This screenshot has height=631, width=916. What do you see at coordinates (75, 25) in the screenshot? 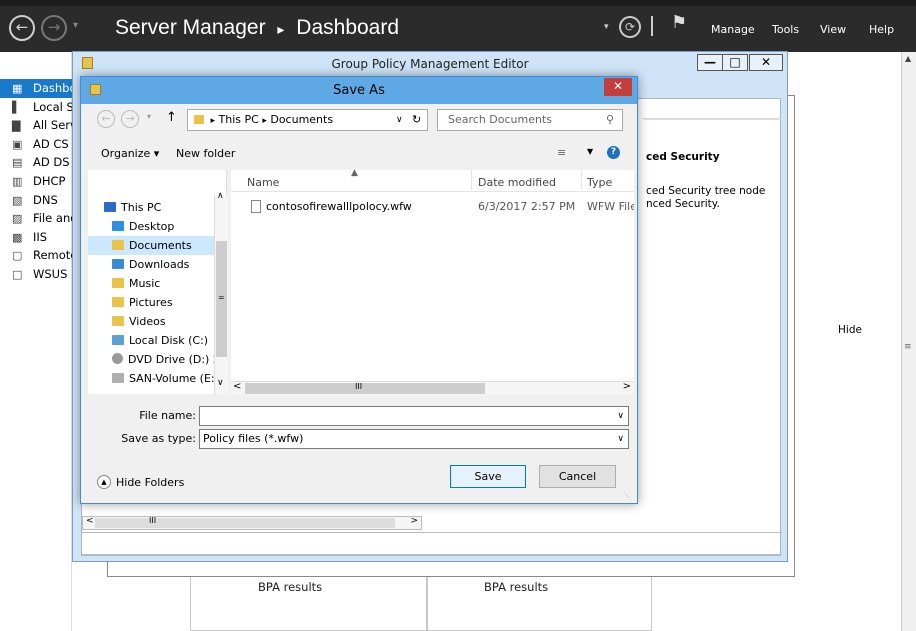
I see `history-dropdown-icon: ▾` at bounding box center [75, 25].